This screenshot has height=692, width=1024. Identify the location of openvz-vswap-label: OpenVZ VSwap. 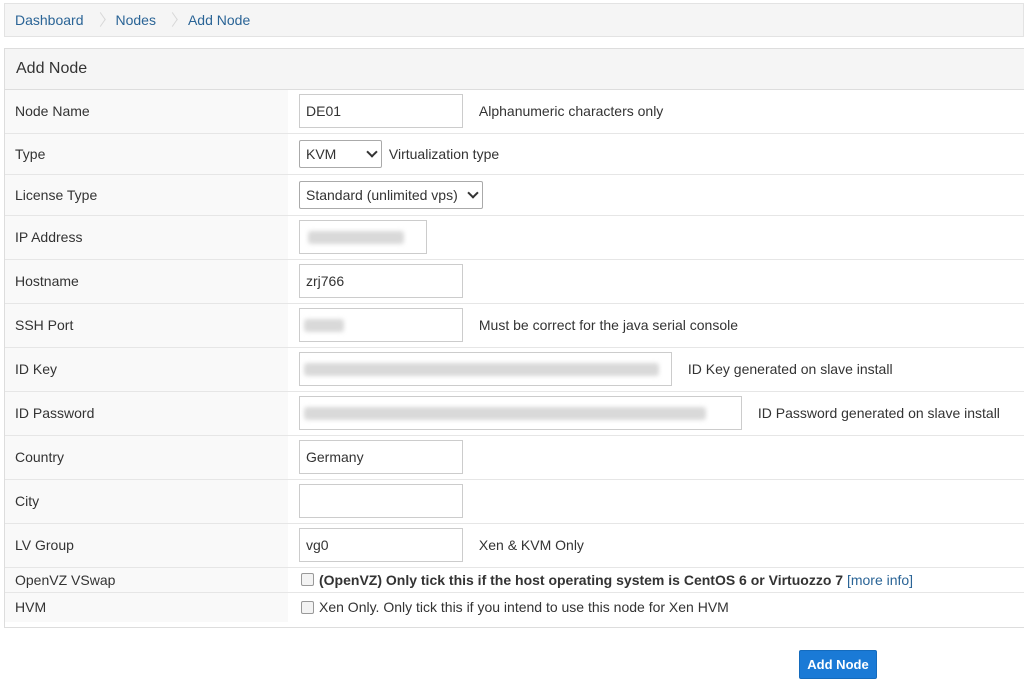
(146, 579).